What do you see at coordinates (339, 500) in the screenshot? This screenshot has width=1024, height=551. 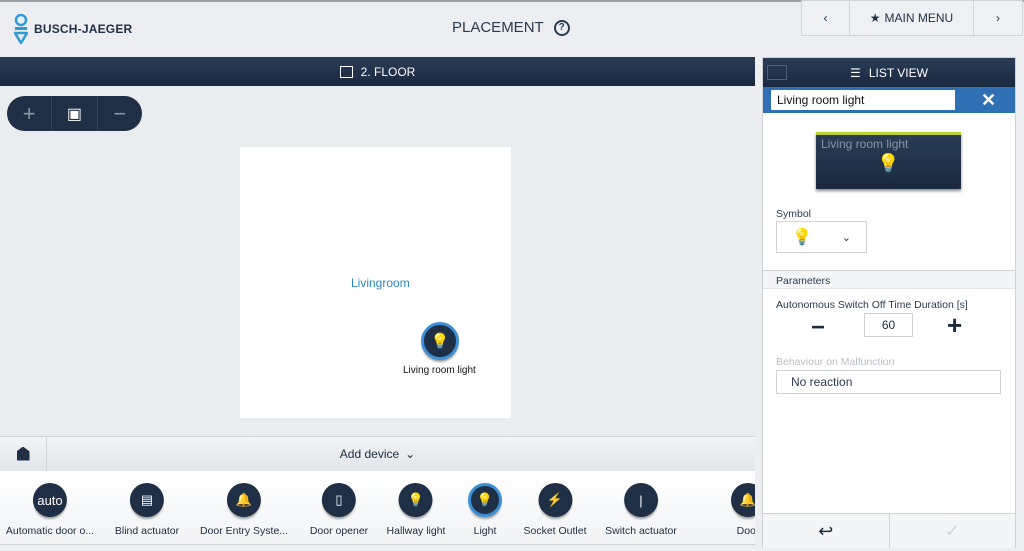 I see `device-icon: ▯` at bounding box center [339, 500].